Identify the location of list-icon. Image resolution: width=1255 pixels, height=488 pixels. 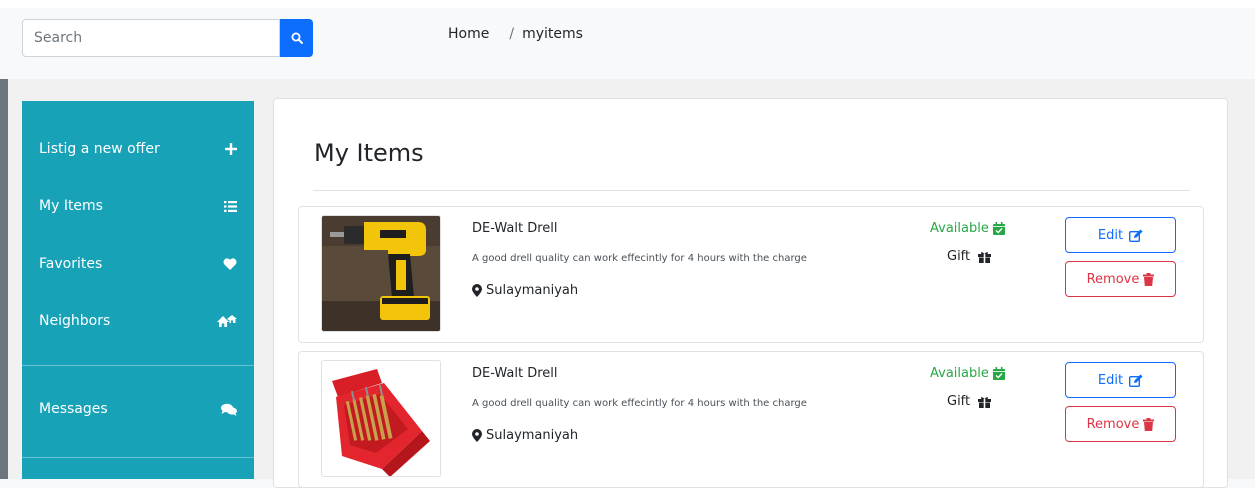
(230, 206).